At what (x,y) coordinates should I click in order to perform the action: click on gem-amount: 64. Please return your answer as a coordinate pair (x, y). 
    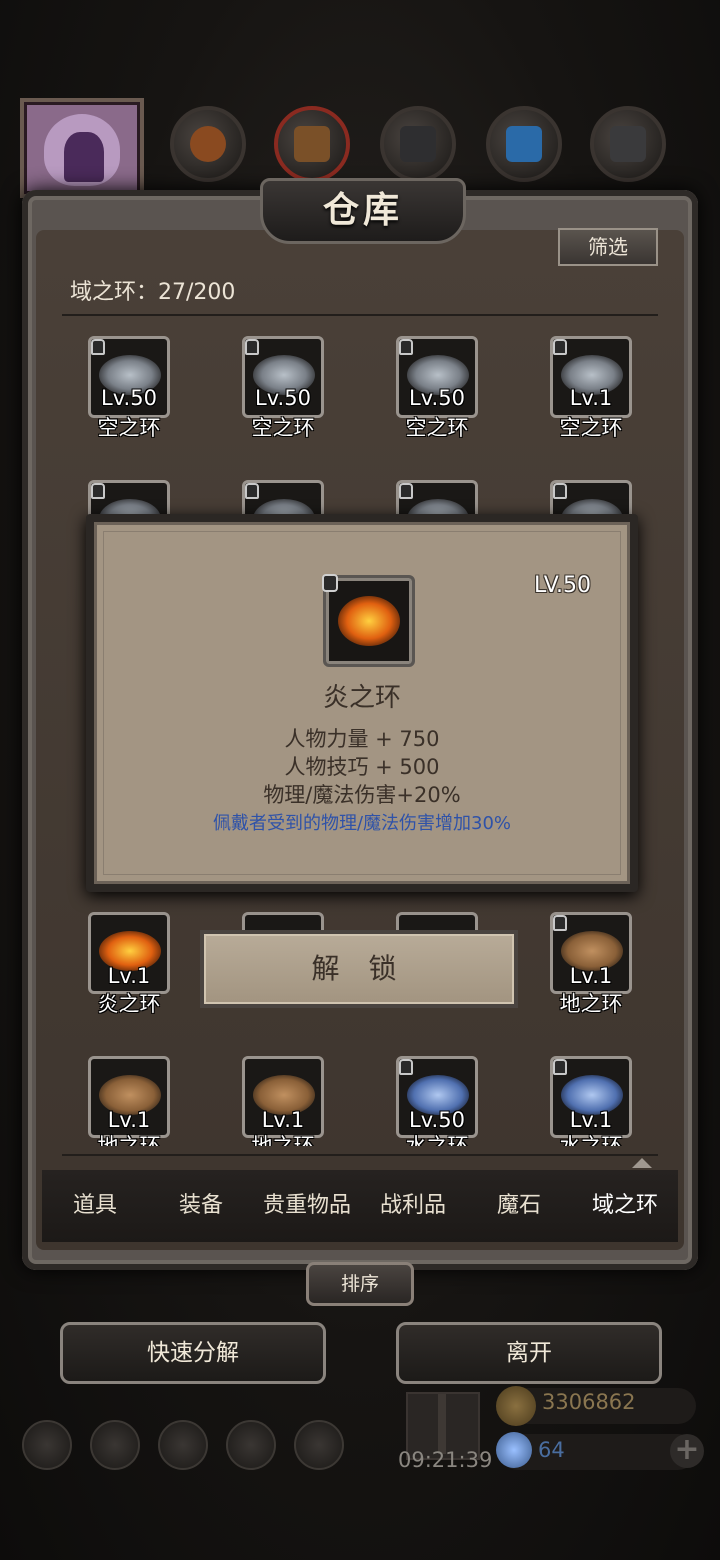
    Looking at the image, I should click on (551, 1450).